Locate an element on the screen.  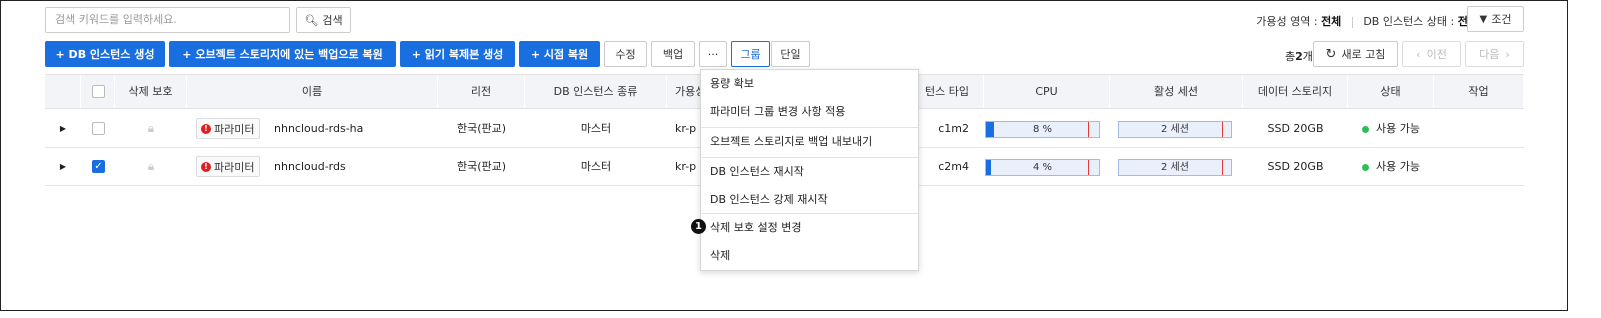
column-header: 작업 is located at coordinates (1479, 91).